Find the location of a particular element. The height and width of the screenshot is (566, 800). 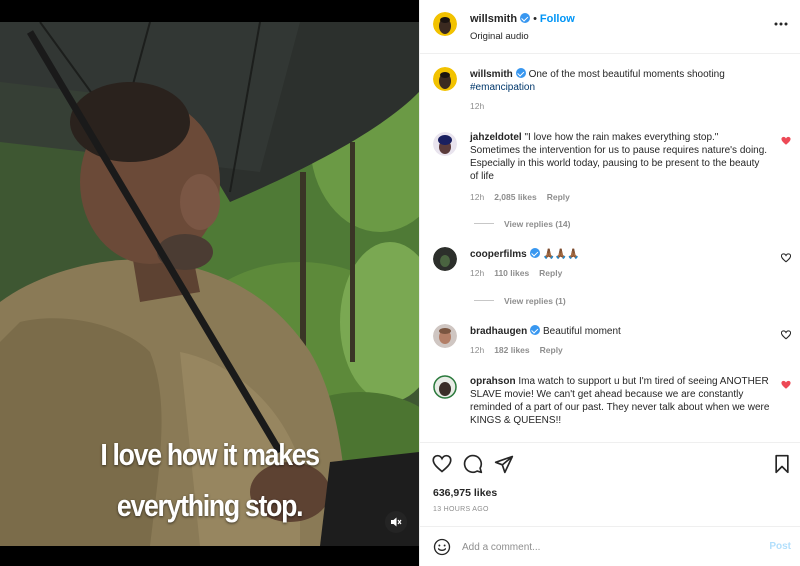

bookmark-icon is located at coordinates (782, 464).